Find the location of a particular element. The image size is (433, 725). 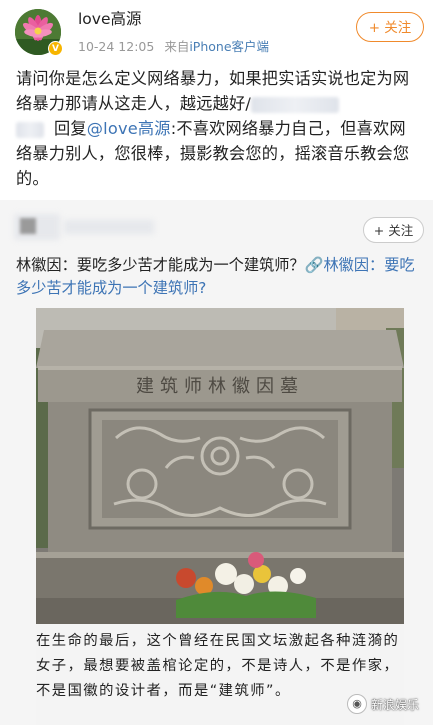

redacted-username-blur is located at coordinates (109, 227).